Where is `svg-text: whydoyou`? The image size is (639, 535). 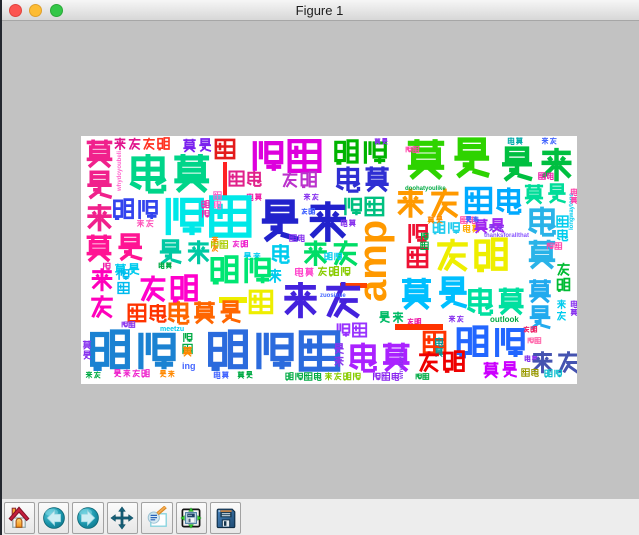
svg-text: whydoyou is located at coordinates (402, 364).